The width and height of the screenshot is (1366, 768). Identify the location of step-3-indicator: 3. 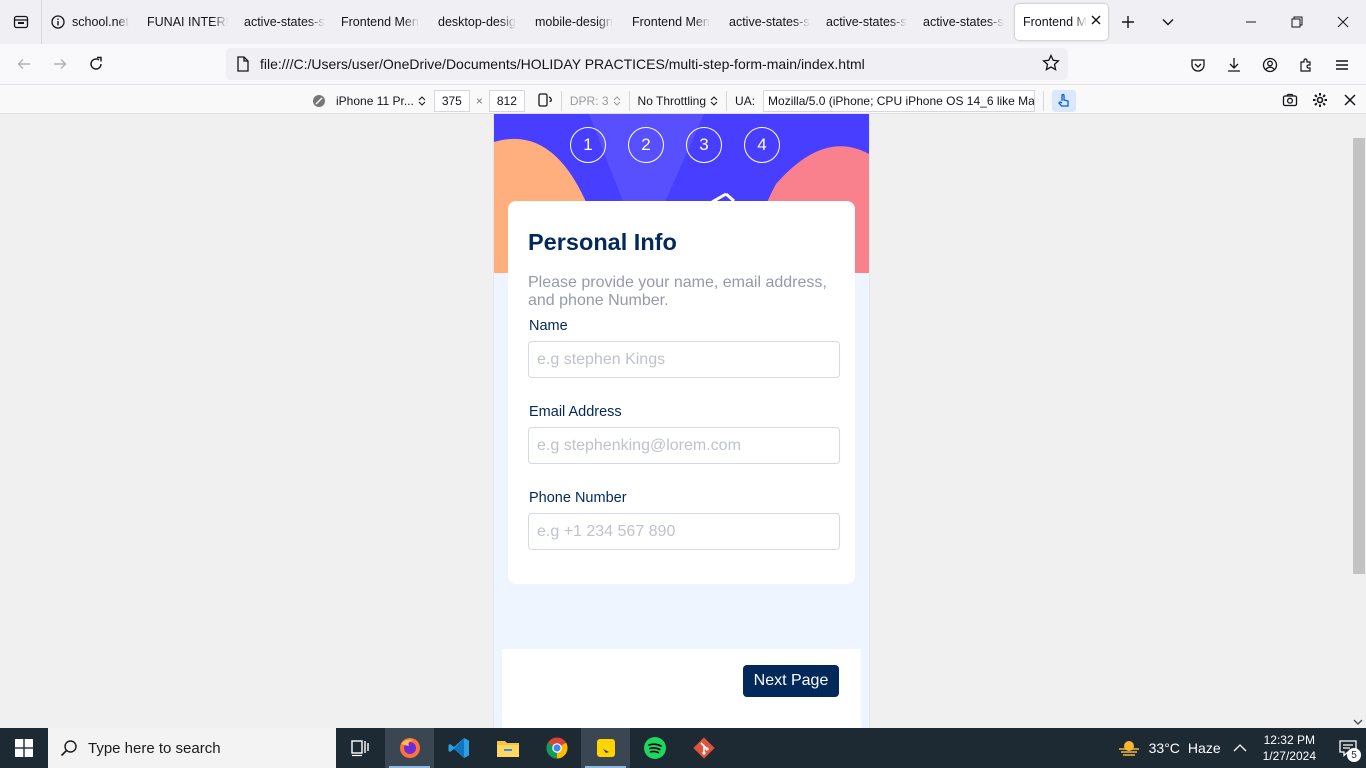
(704, 145).